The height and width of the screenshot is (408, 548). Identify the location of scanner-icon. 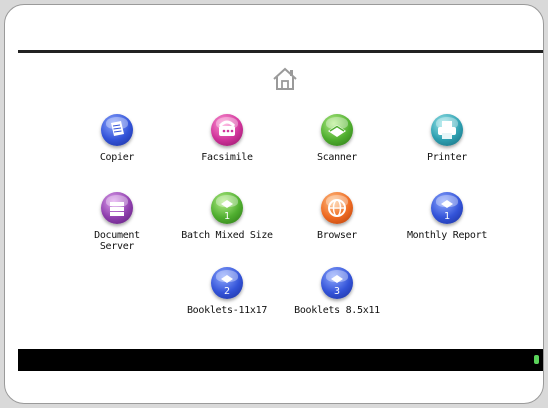
(337, 130).